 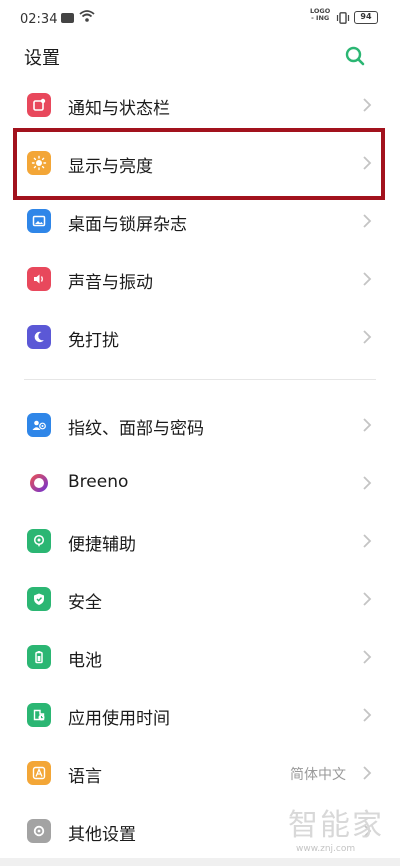 I want to click on settings-item-label: 安全, so click(x=85, y=603).